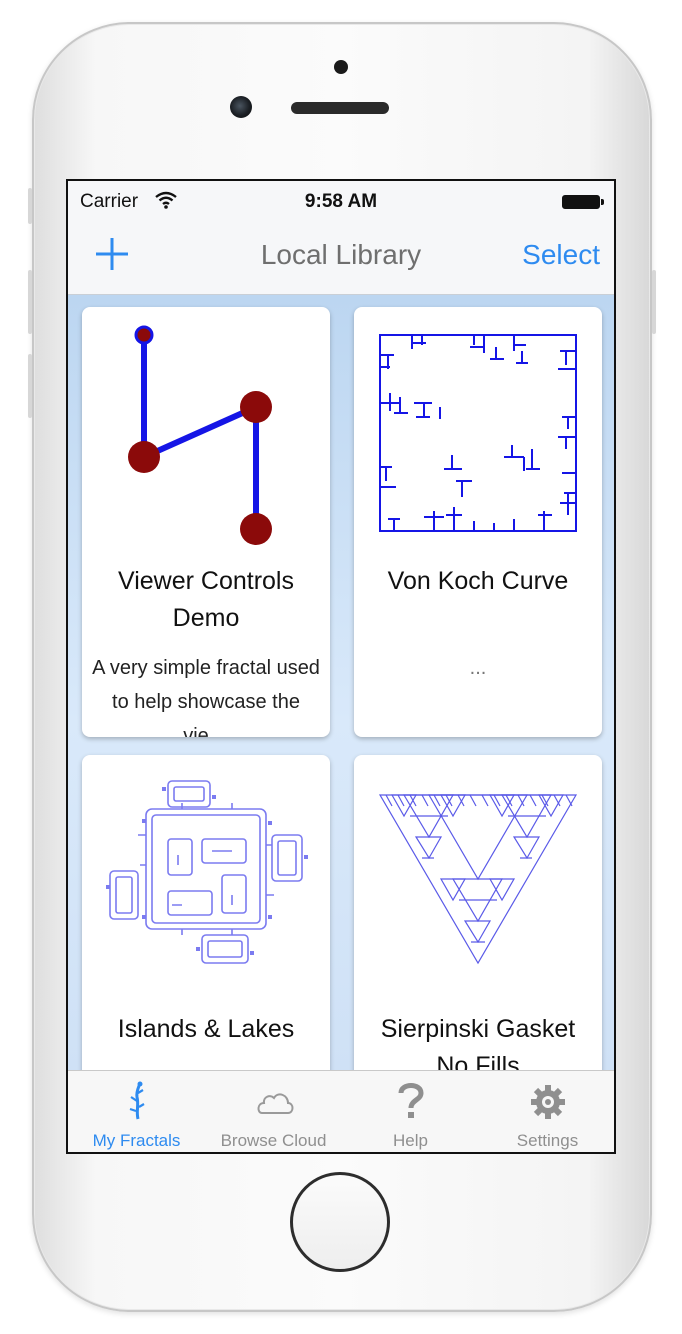 The height and width of the screenshot is (1334, 682). I want to click on status-time: 9:58 AM, so click(341, 201).